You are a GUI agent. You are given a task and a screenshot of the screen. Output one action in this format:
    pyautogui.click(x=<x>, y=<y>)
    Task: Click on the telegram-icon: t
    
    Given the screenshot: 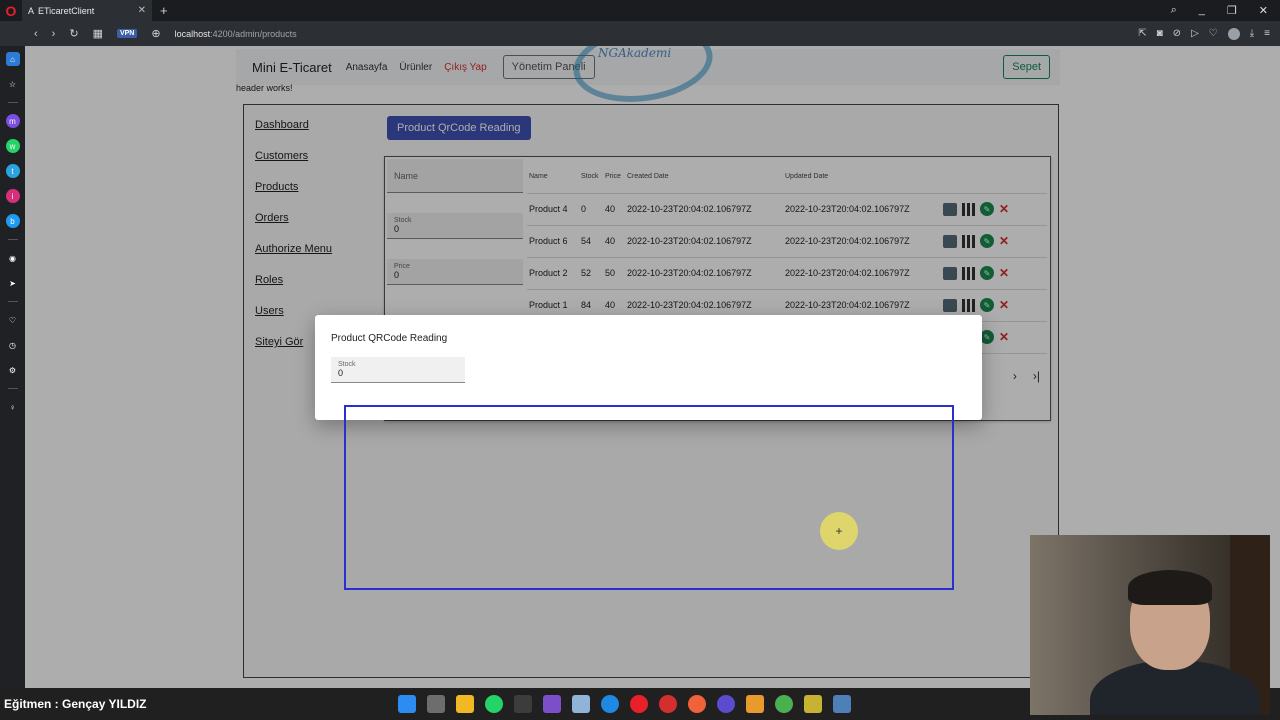 What is the action you would take?
    pyautogui.click(x=12, y=171)
    